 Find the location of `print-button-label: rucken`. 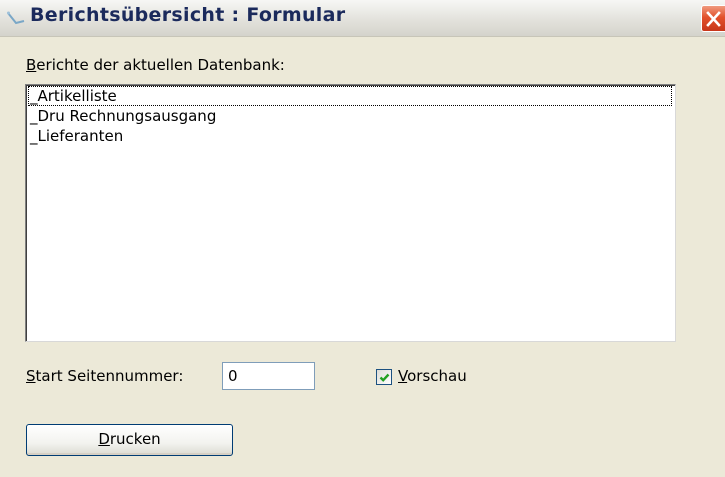

print-button-label: rucken is located at coordinates (135, 439).